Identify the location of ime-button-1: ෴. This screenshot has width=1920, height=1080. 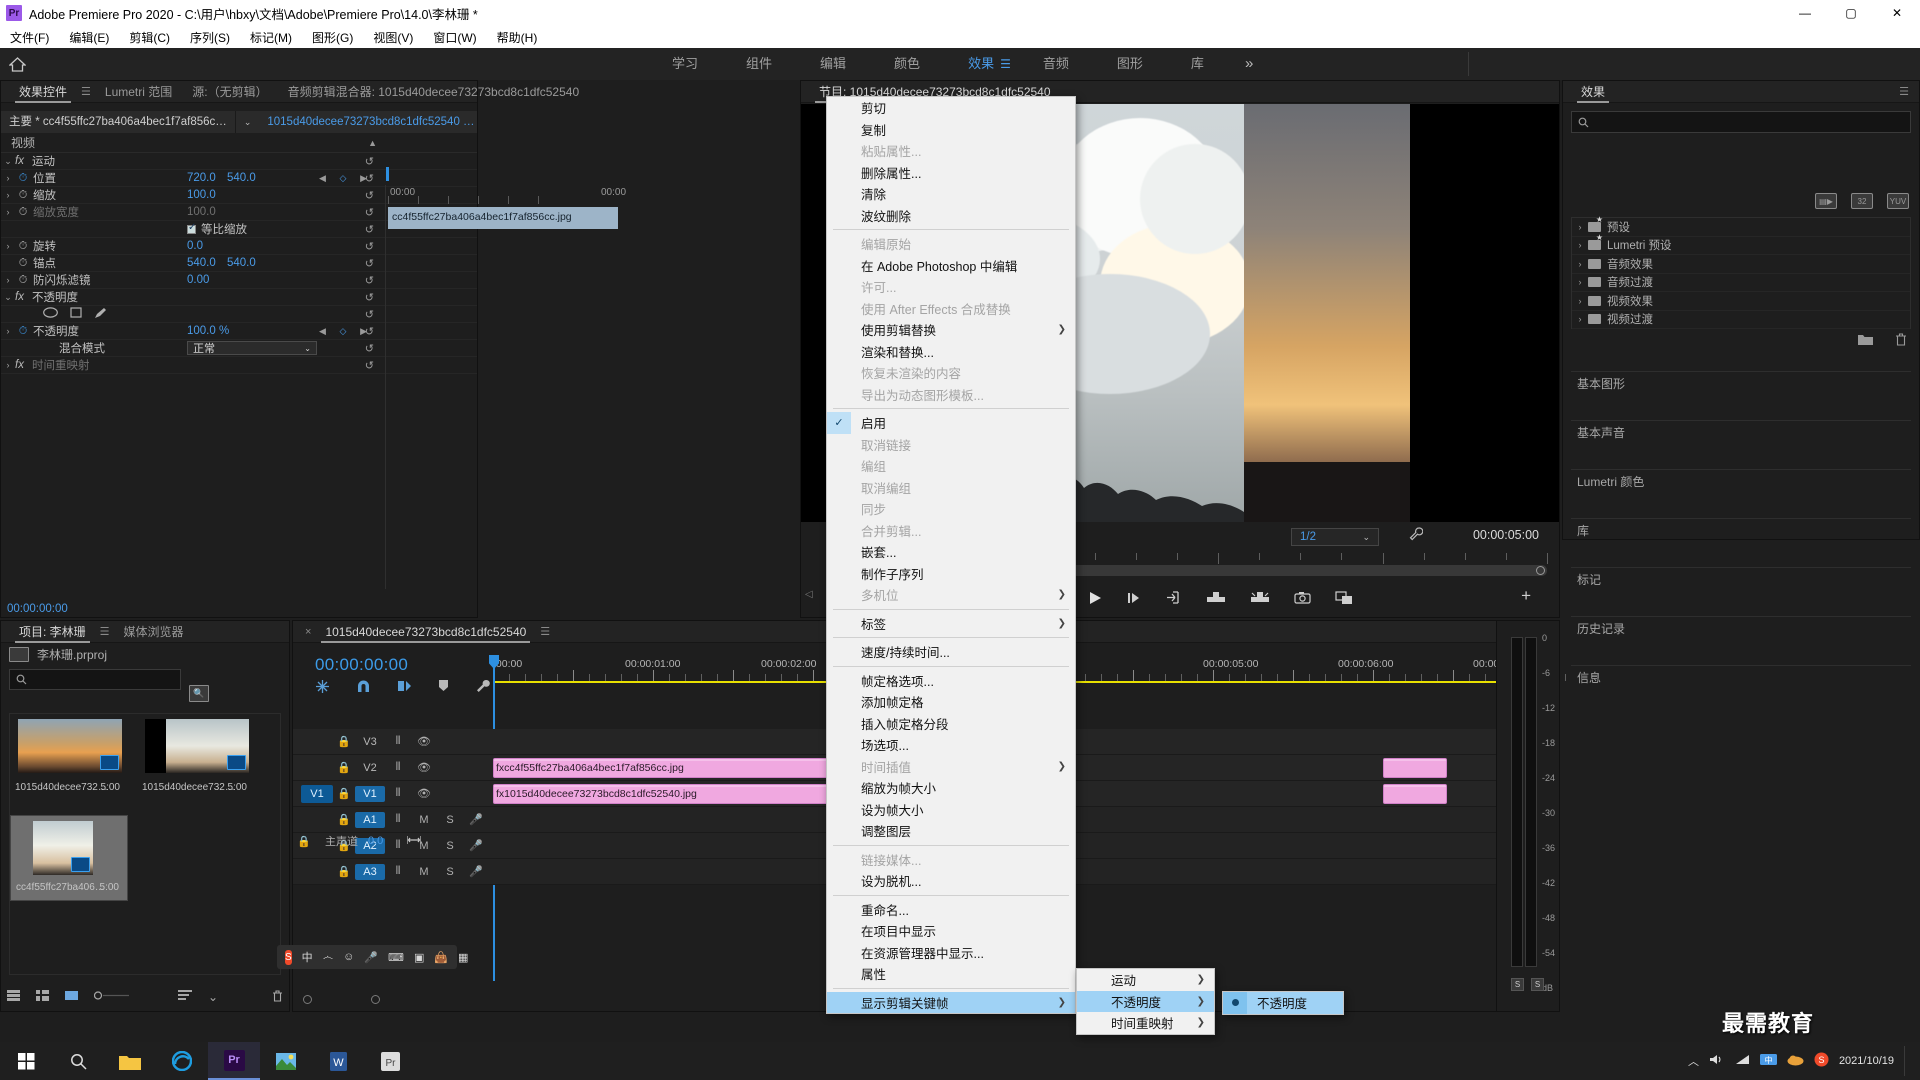
(328, 957).